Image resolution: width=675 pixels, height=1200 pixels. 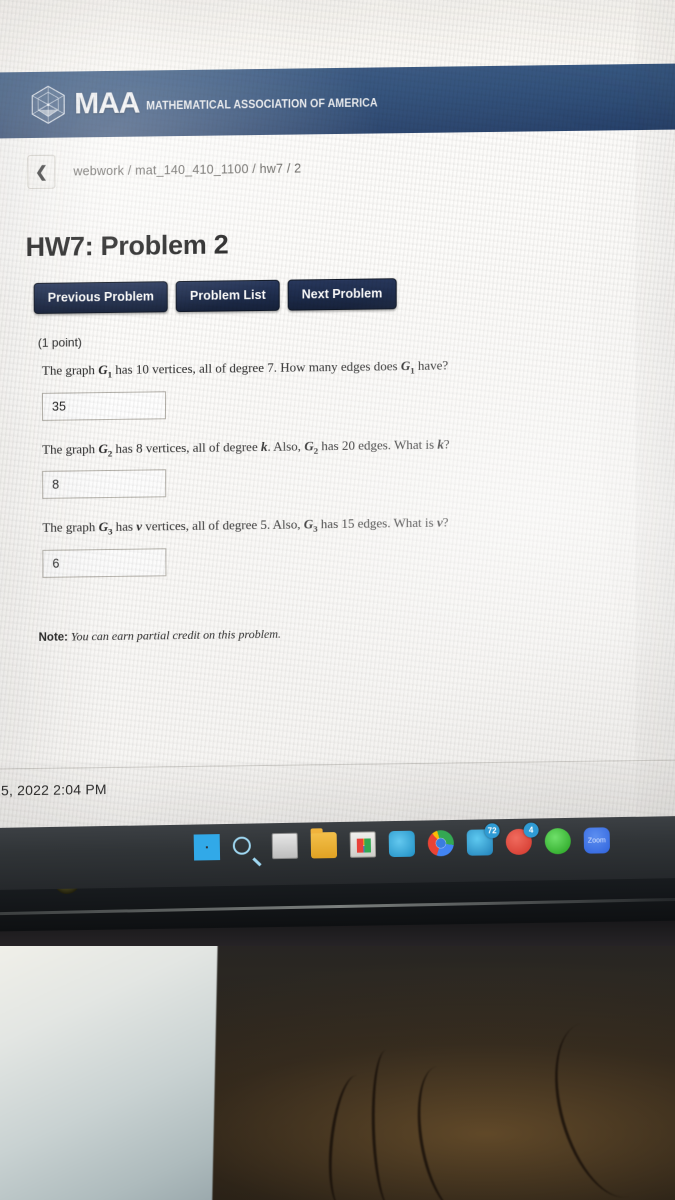 I want to click on breadcrumb-path: webwork / mat_140_410_1100 / hw7 / 2, so click(x=187, y=169).